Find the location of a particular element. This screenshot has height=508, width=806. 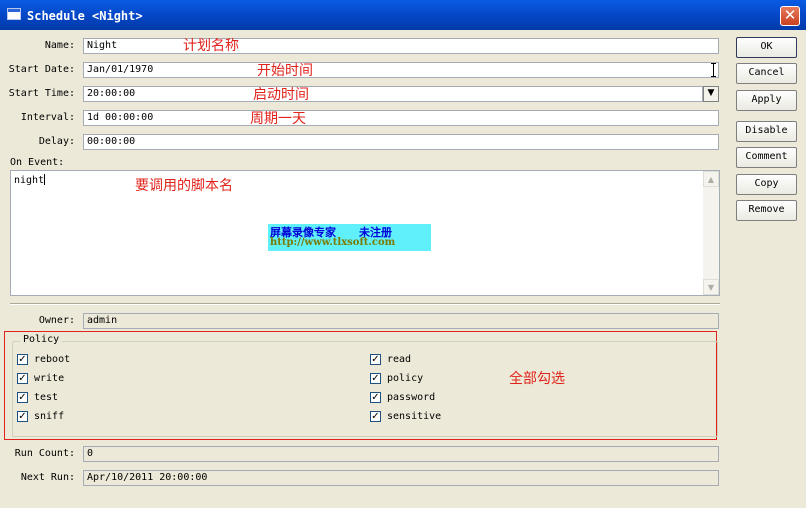

start-time-label: Start Time: is located at coordinates (41, 93).